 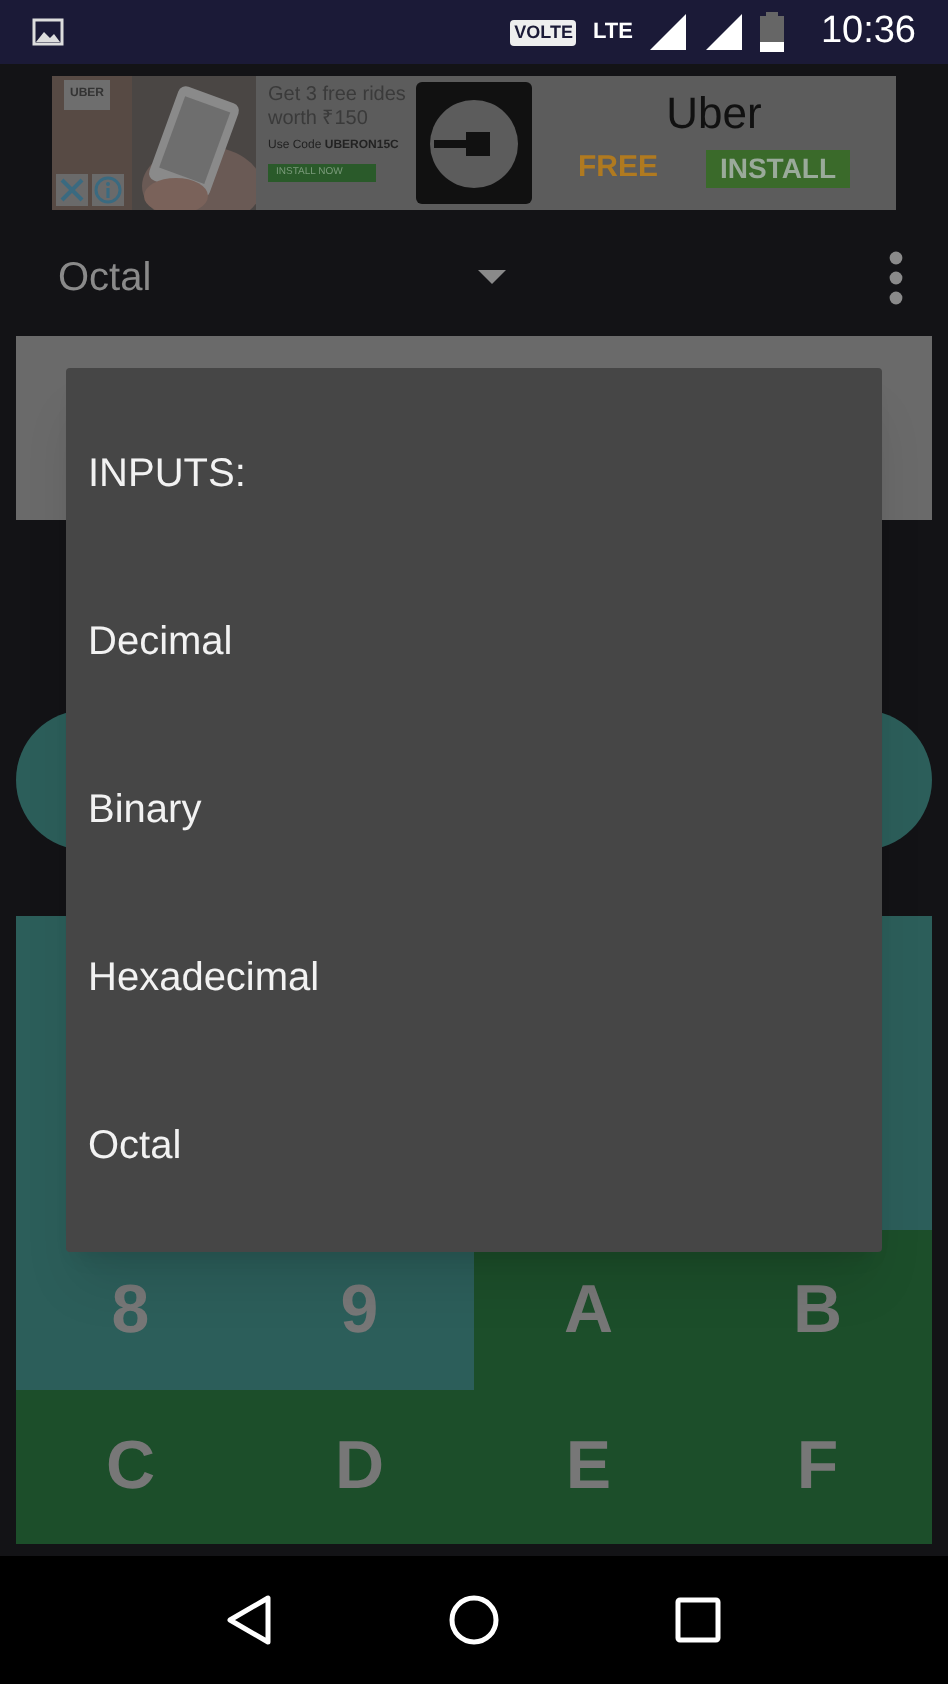 I want to click on input-spinner: Octal, so click(x=282, y=278).